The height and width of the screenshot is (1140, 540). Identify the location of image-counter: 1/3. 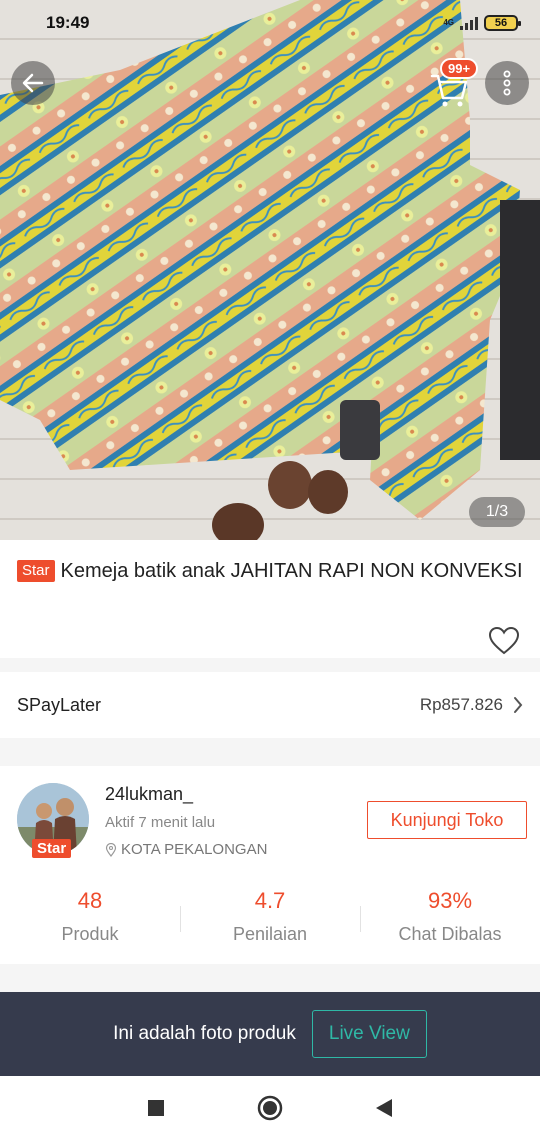
(497, 512).